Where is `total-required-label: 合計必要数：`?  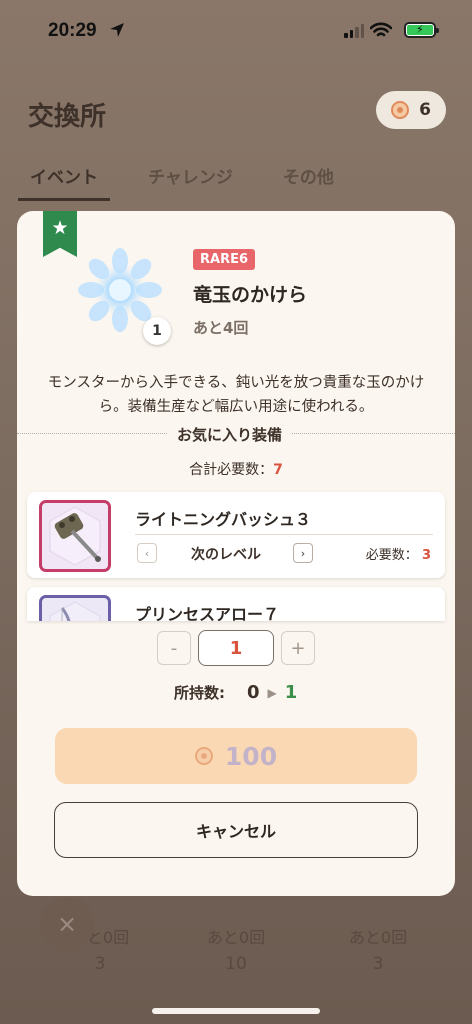 total-required-label: 合計必要数： is located at coordinates (231, 470).